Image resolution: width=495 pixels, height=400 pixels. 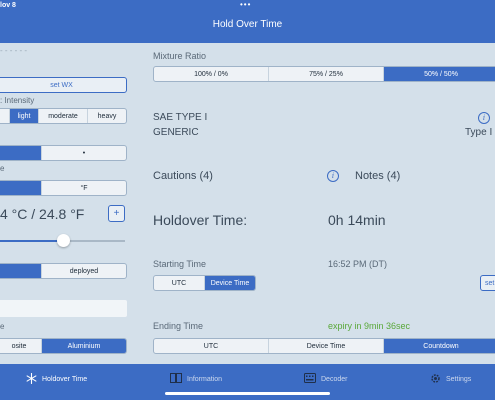 I want to click on intensity-segment: light moderate heavy, so click(x=63, y=116).